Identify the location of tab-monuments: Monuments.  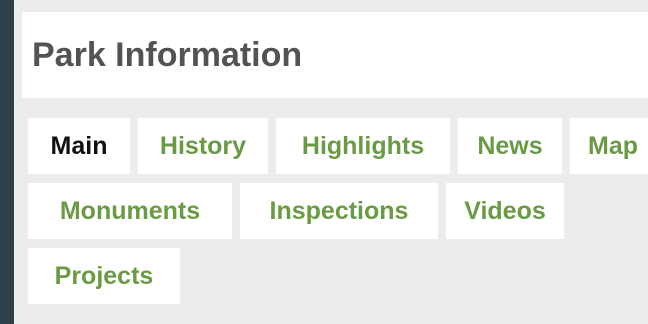
(130, 211).